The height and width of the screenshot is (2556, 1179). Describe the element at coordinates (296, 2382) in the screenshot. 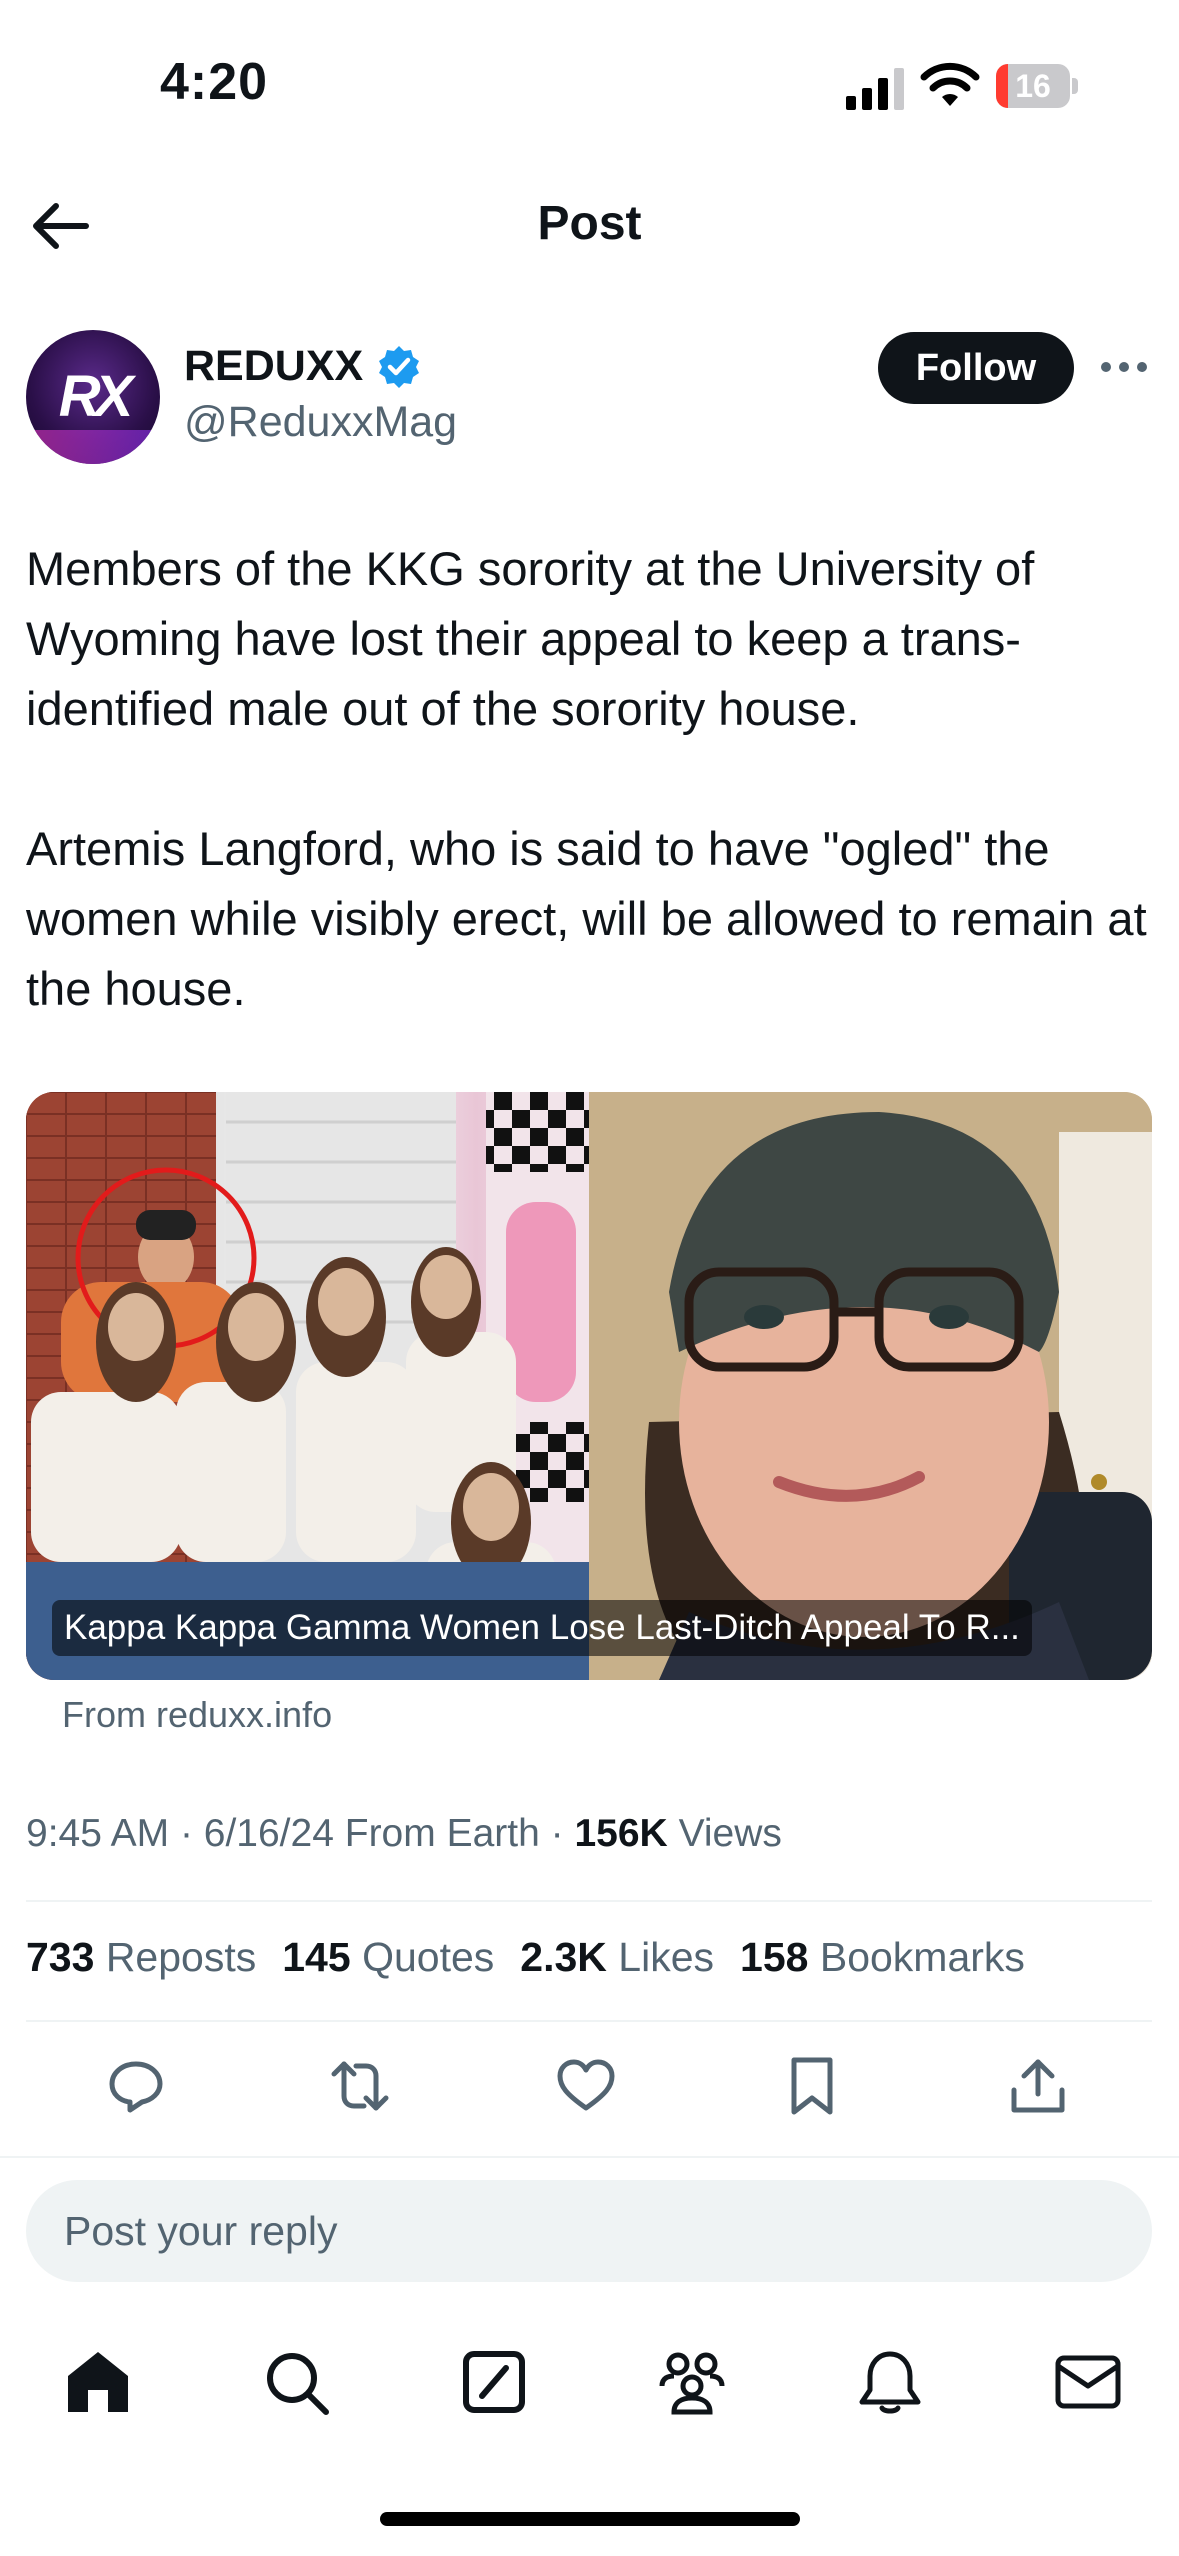

I see `search-icon` at that location.